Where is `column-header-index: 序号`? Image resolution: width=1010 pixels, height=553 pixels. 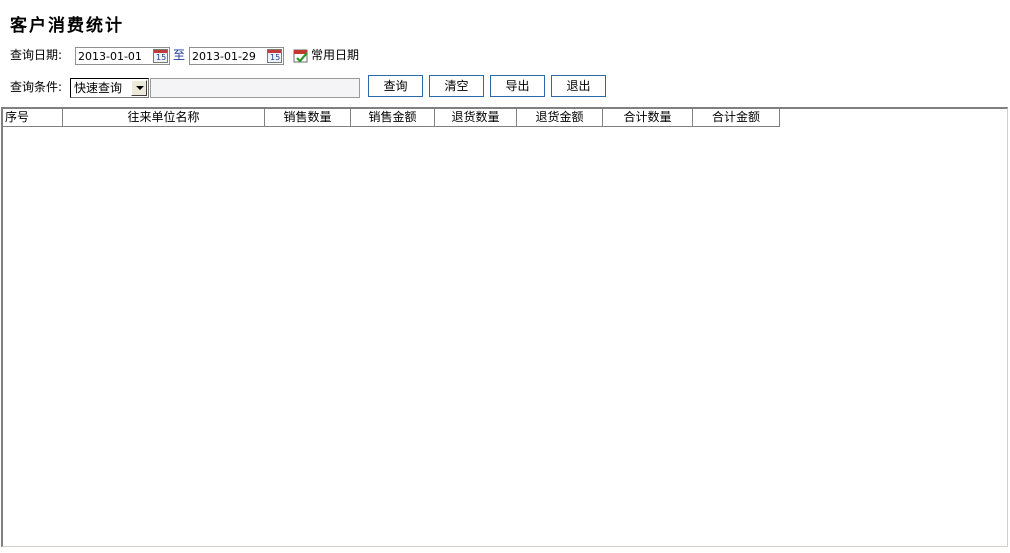
column-header-index: 序号 is located at coordinates (33, 117).